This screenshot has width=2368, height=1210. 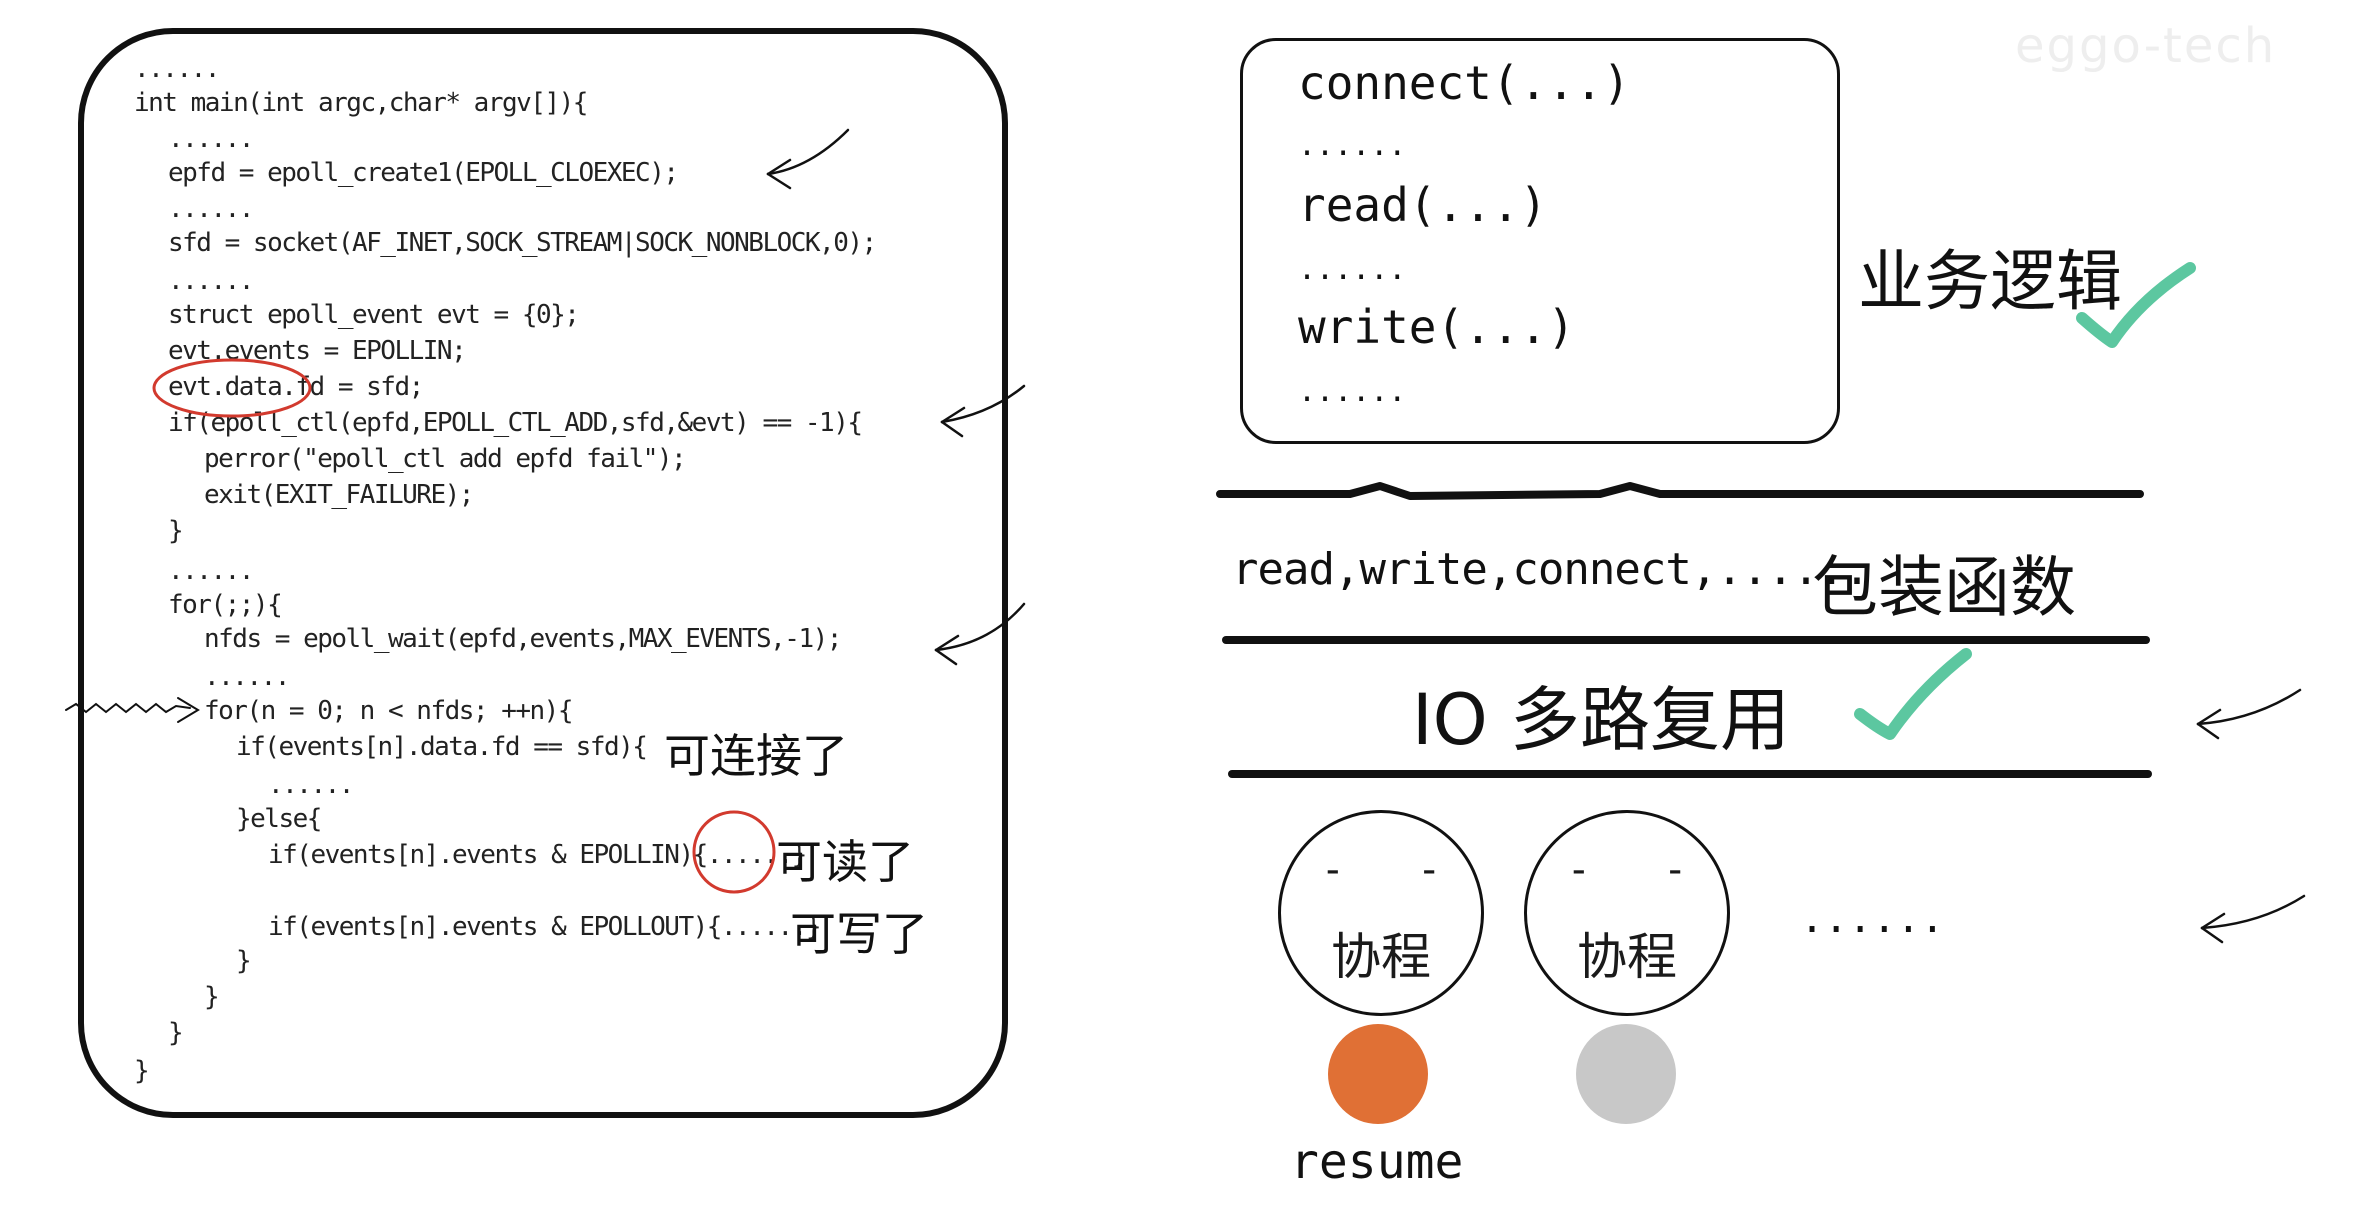 What do you see at coordinates (132, 710) in the screenshot?
I see `wavy-arrow-icon` at bounding box center [132, 710].